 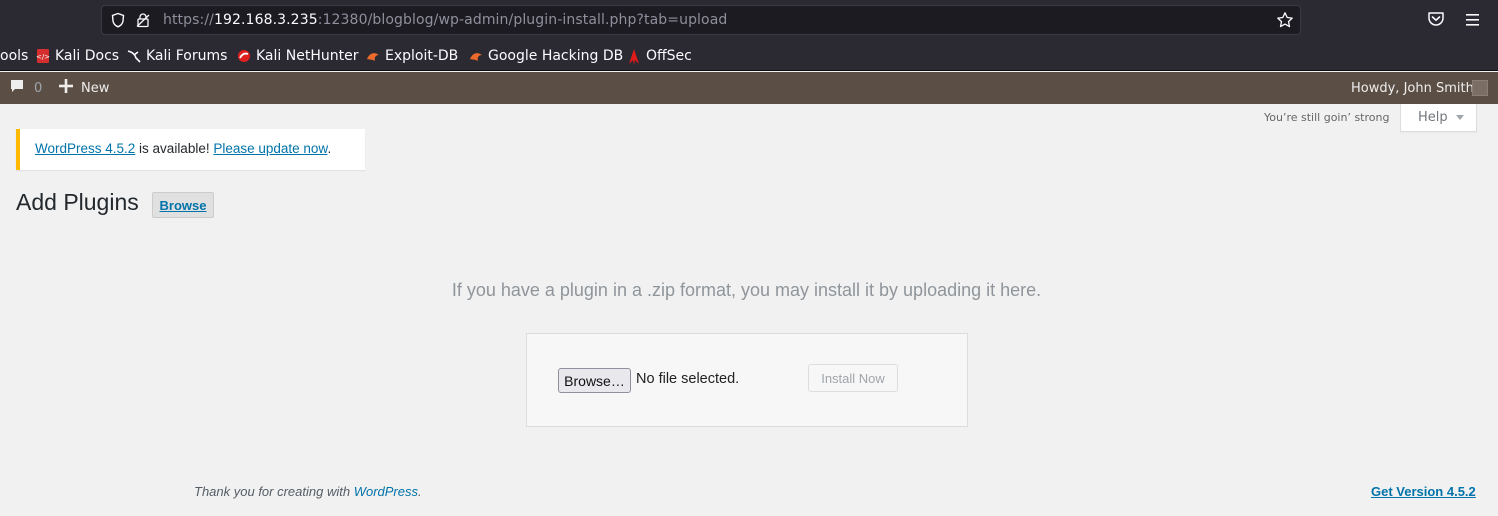 What do you see at coordinates (77, 202) in the screenshot?
I see `page-title: Add Plugins` at bounding box center [77, 202].